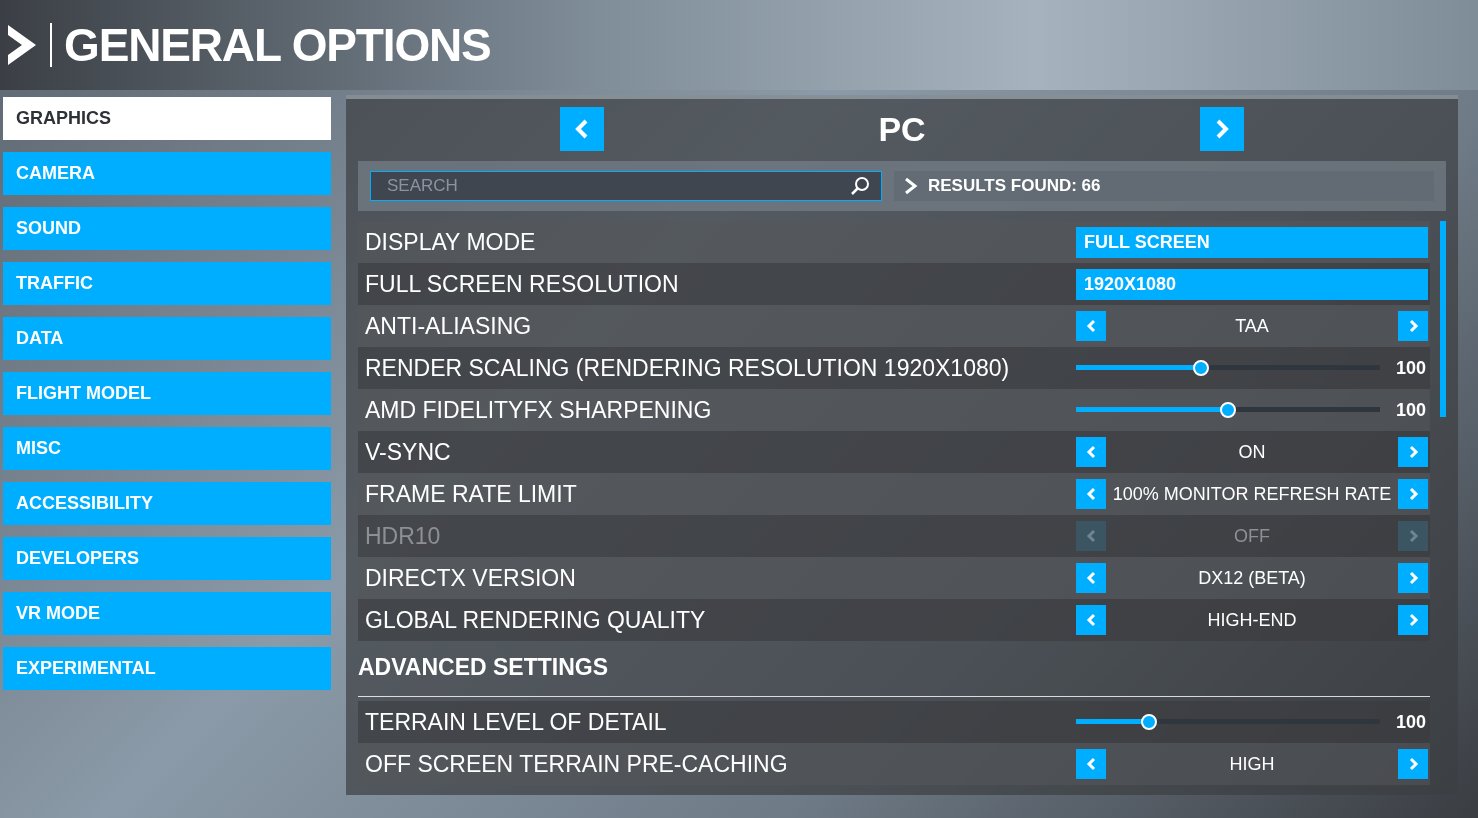 Image resolution: width=1478 pixels, height=818 pixels. Describe the element at coordinates (277, 45) in the screenshot. I see `page-title: GENERAL OPTIONS` at that location.